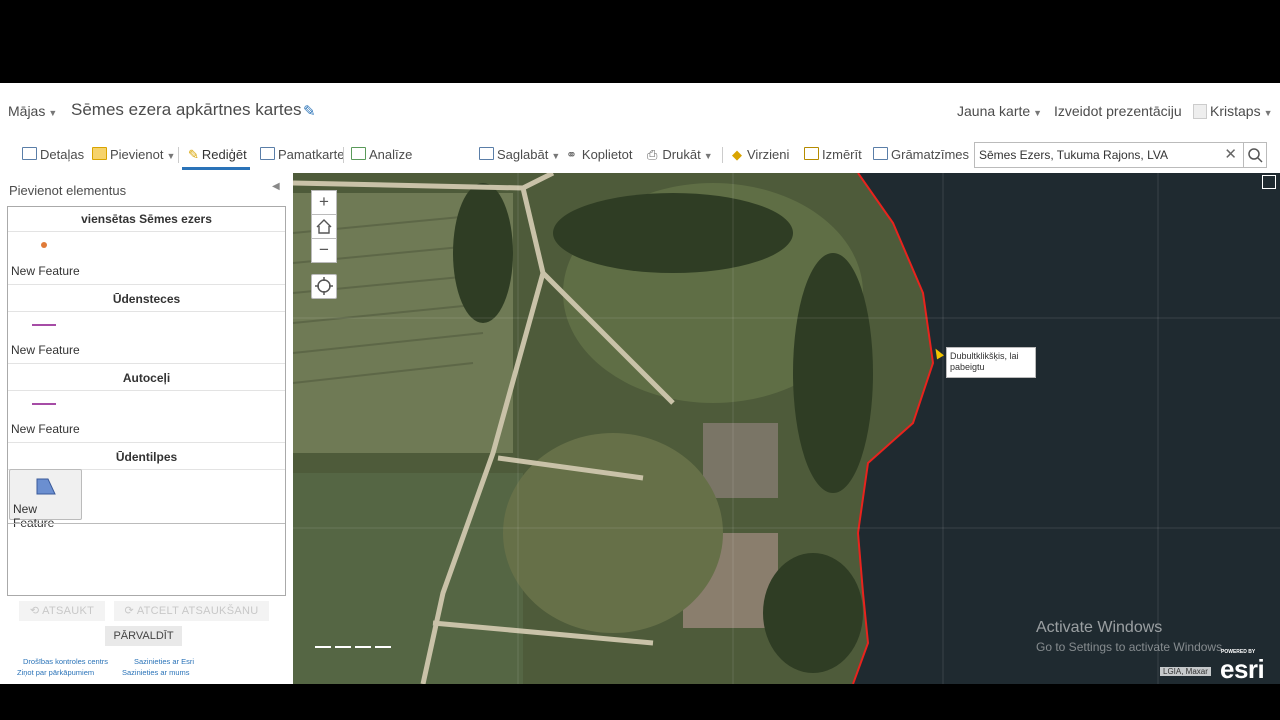 This screenshot has height=720, width=1280. Describe the element at coordinates (811, 153) in the screenshot. I see `measure-icon` at that location.